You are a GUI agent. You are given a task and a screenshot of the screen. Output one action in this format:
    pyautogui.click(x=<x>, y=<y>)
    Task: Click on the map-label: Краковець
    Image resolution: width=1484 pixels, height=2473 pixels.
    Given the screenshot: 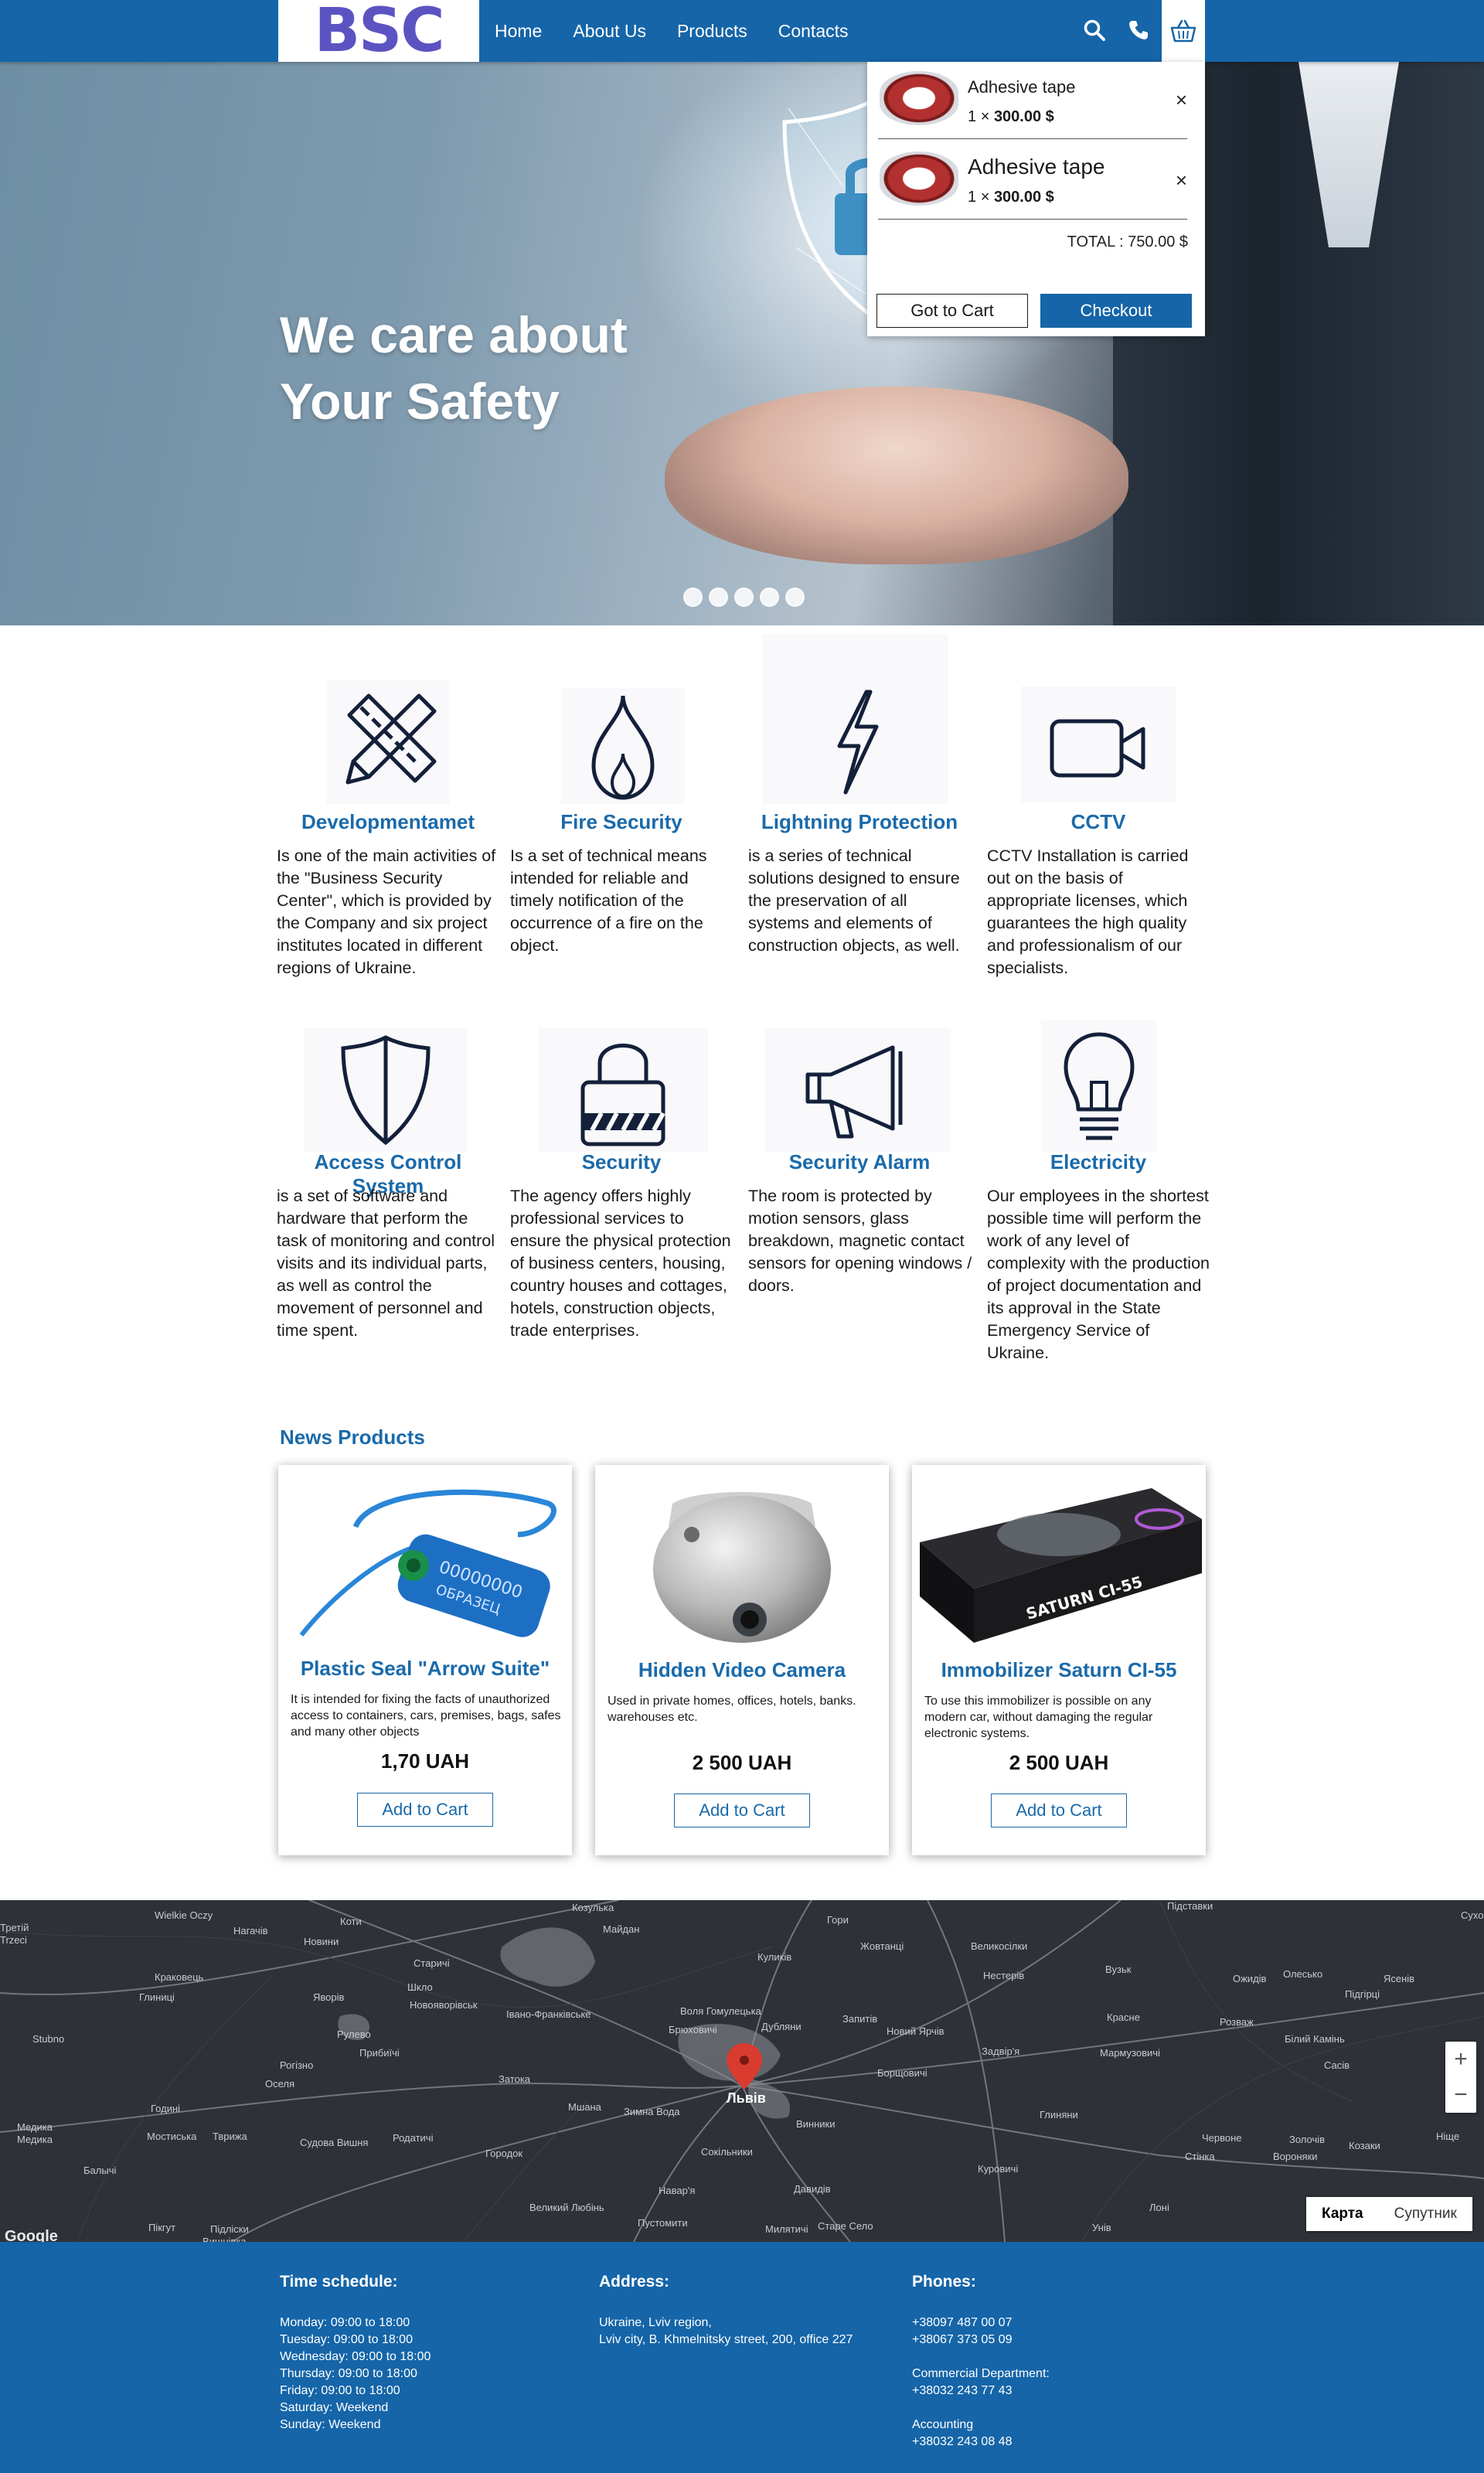 What is the action you would take?
    pyautogui.click(x=179, y=1977)
    